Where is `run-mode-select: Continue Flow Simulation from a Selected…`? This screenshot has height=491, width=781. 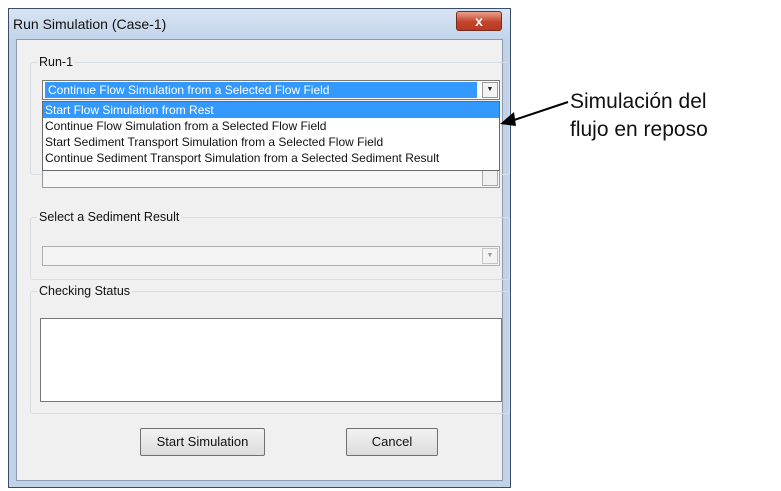 run-mode-select: Continue Flow Simulation from a Selected… is located at coordinates (271, 90).